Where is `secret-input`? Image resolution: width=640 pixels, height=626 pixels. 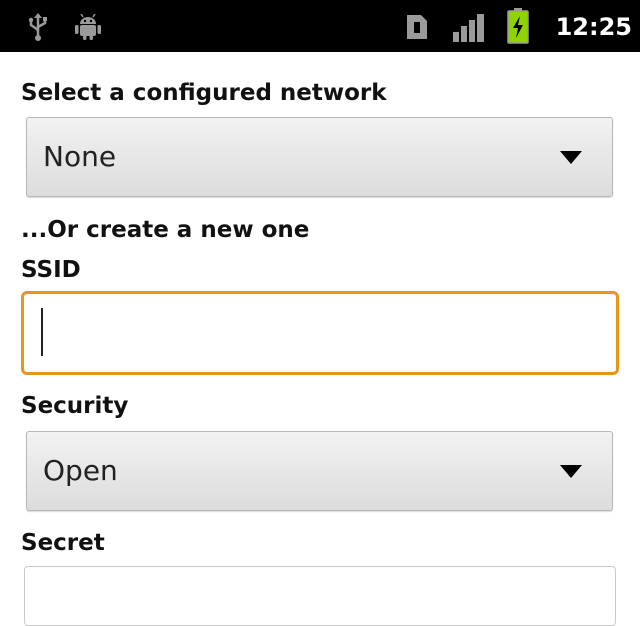
secret-input is located at coordinates (320, 596).